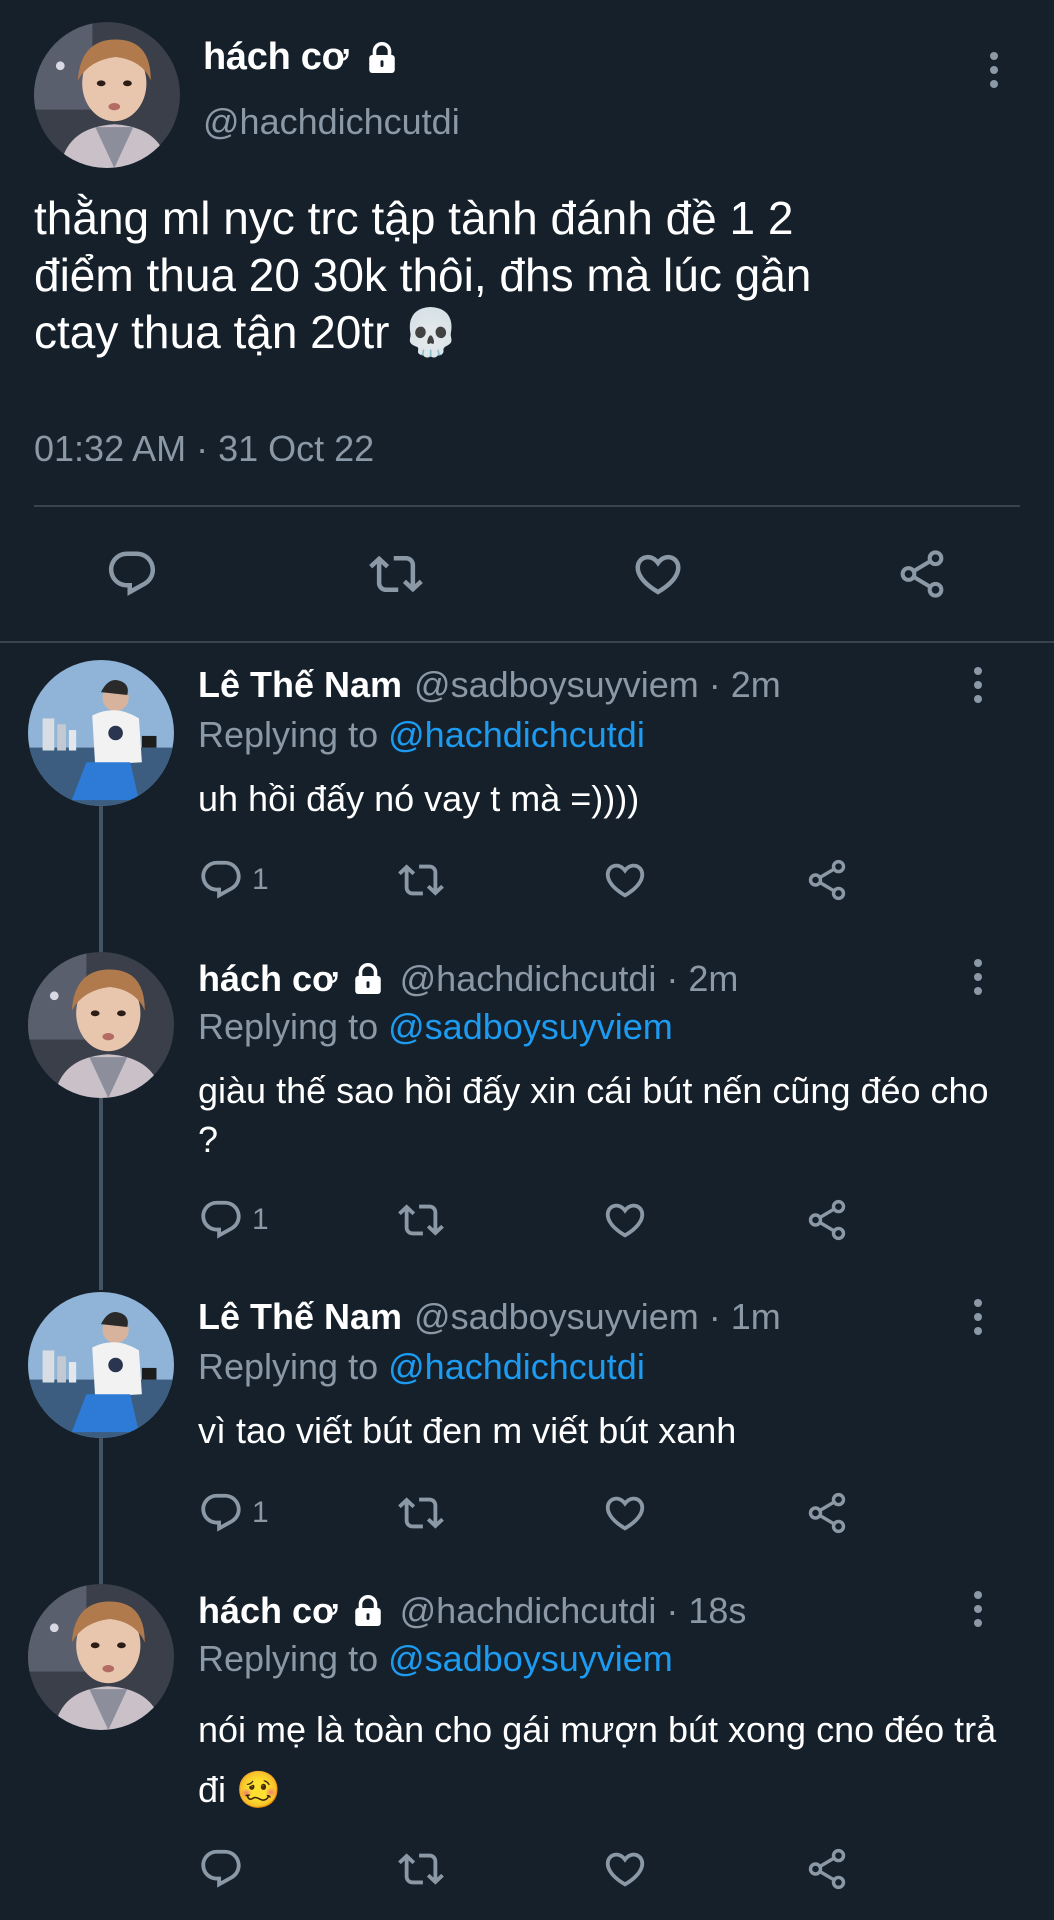 The image size is (1054, 1920). What do you see at coordinates (569, 978) in the screenshot?
I see `reply-handle-time: @hachdichcutdi · 2m` at bounding box center [569, 978].